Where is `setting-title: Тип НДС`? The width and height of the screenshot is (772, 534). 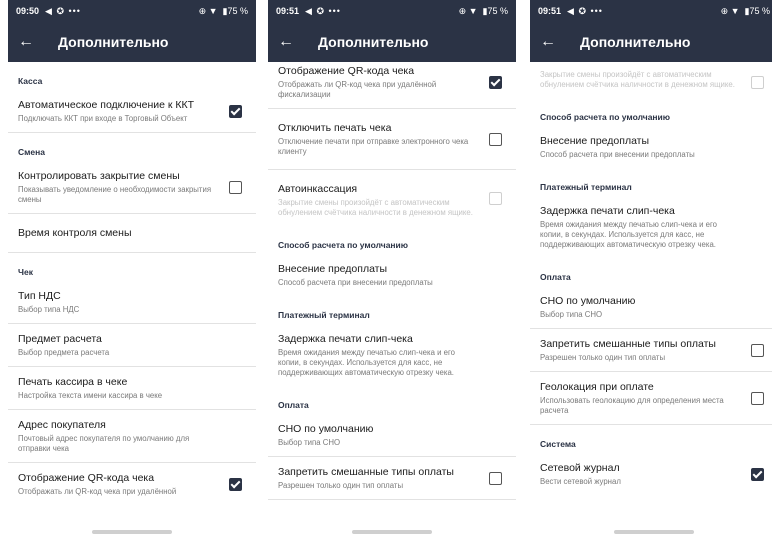
setting-title: Тип НДС is located at coordinates (39, 296).